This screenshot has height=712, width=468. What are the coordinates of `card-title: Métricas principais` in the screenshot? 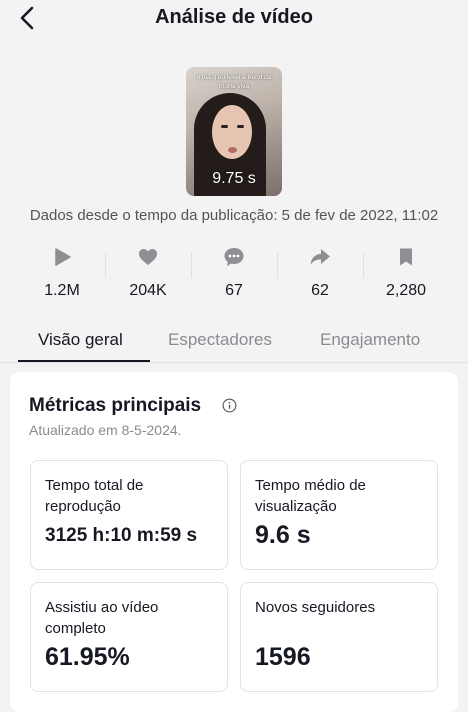 It's located at (115, 405).